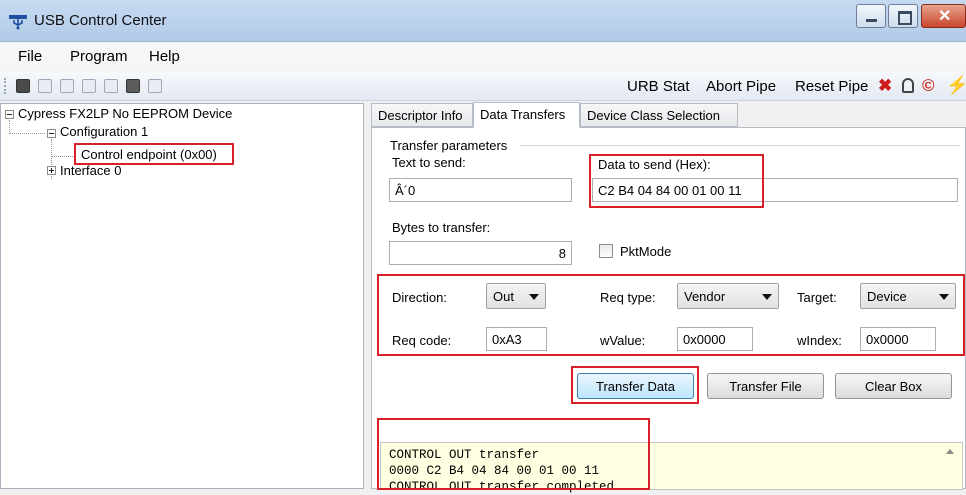 The image size is (966, 495). I want to click on req-type-value: Vendor, so click(705, 296).